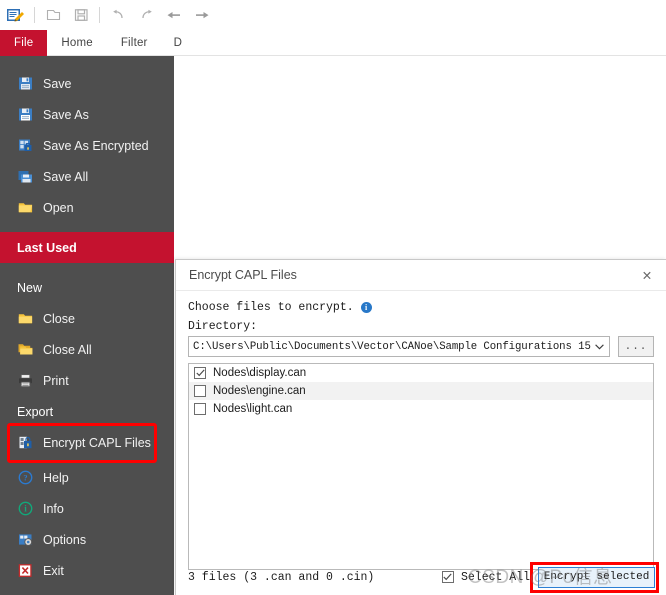 The width and height of the screenshot is (666, 595). What do you see at coordinates (25, 145) in the screenshot?
I see `save-encrypted-icon` at bounding box center [25, 145].